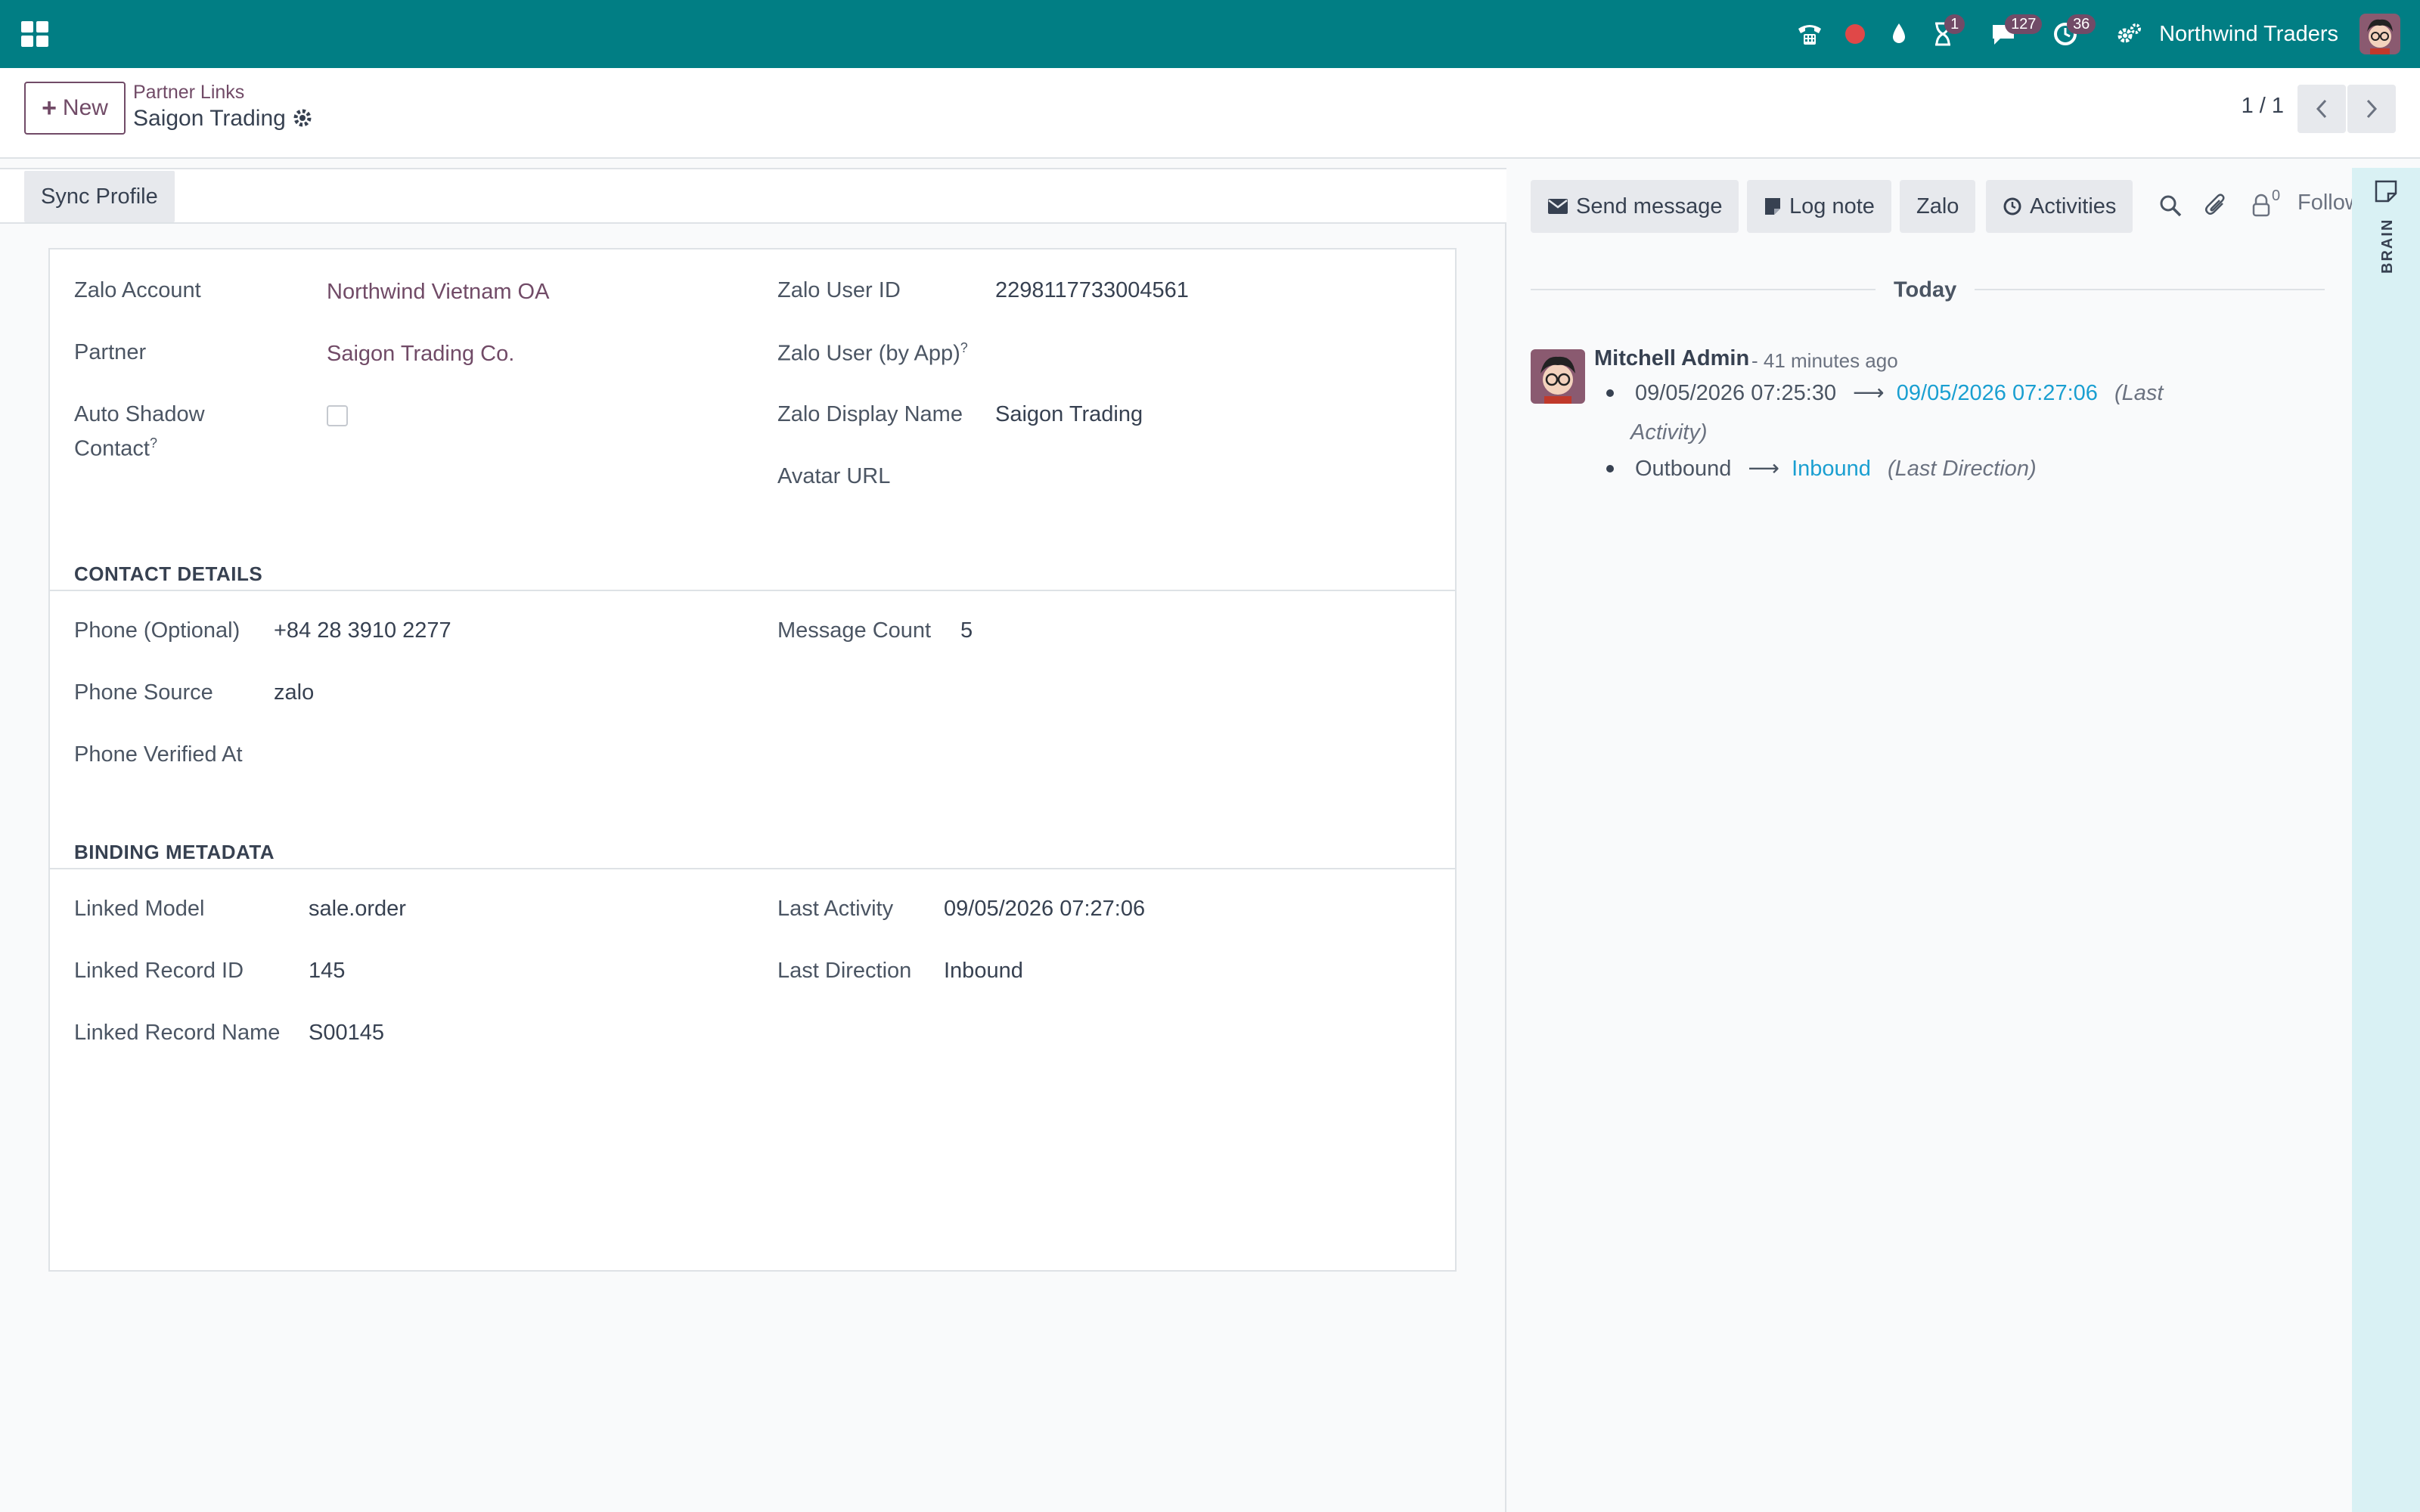 The image size is (2420, 1512). Describe the element at coordinates (2371, 109) in the screenshot. I see `pager-next-button` at that location.